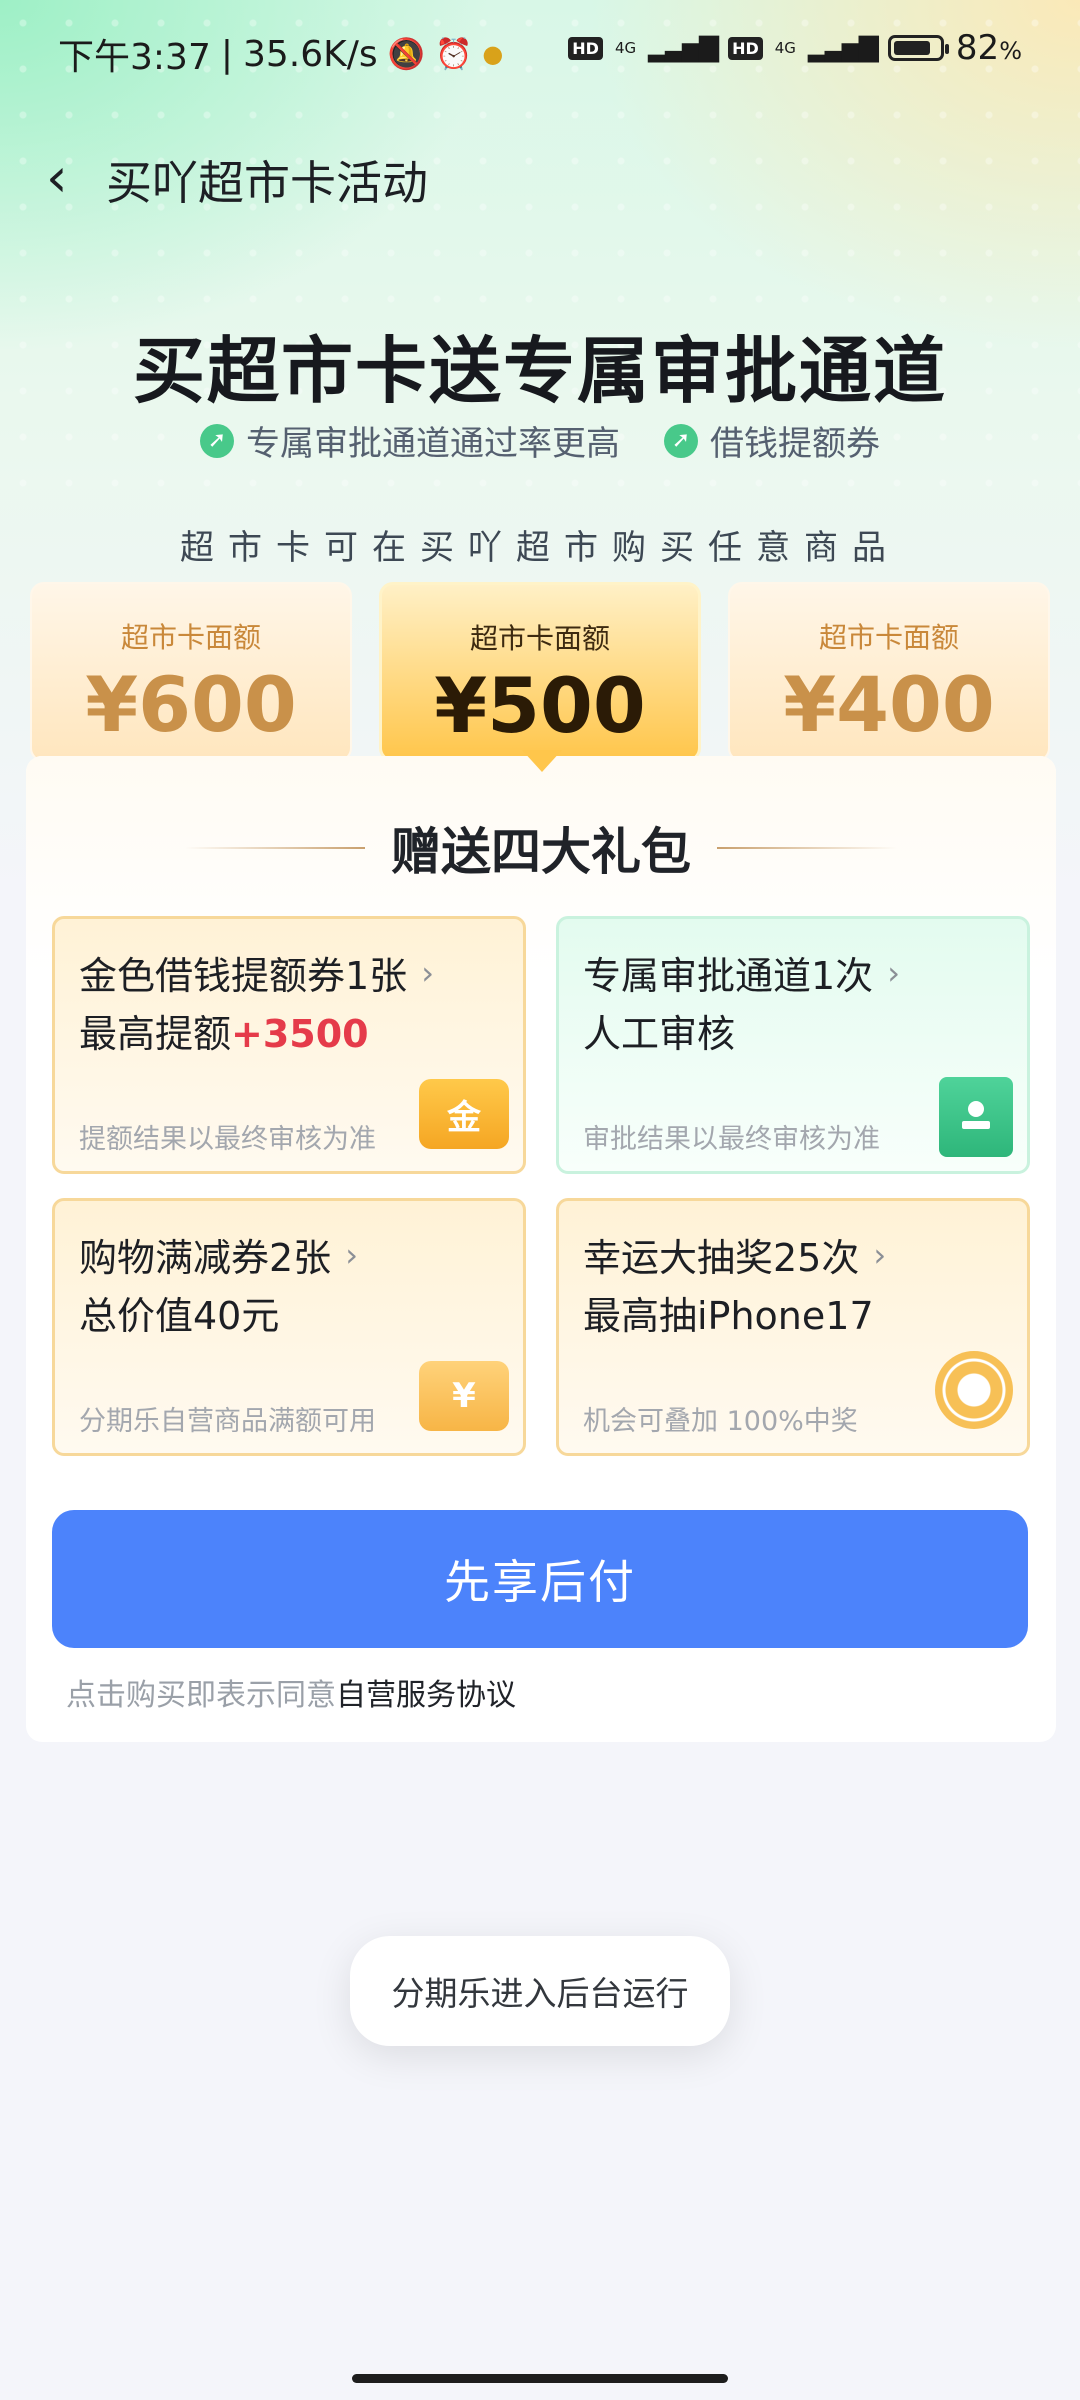  What do you see at coordinates (659, 1034) in the screenshot?
I see `gift-line2: 人工审核` at bounding box center [659, 1034].